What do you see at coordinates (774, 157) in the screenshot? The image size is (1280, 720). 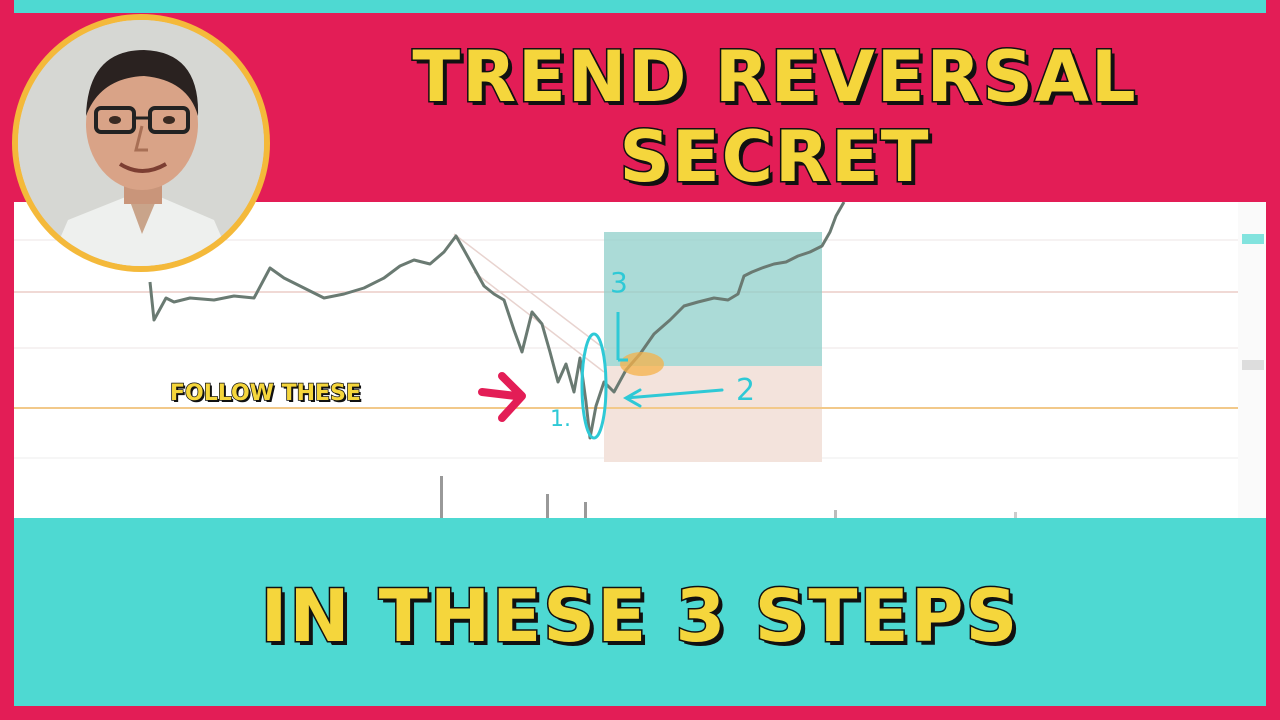 I see `main-title-line-2: SECRET` at bounding box center [774, 157].